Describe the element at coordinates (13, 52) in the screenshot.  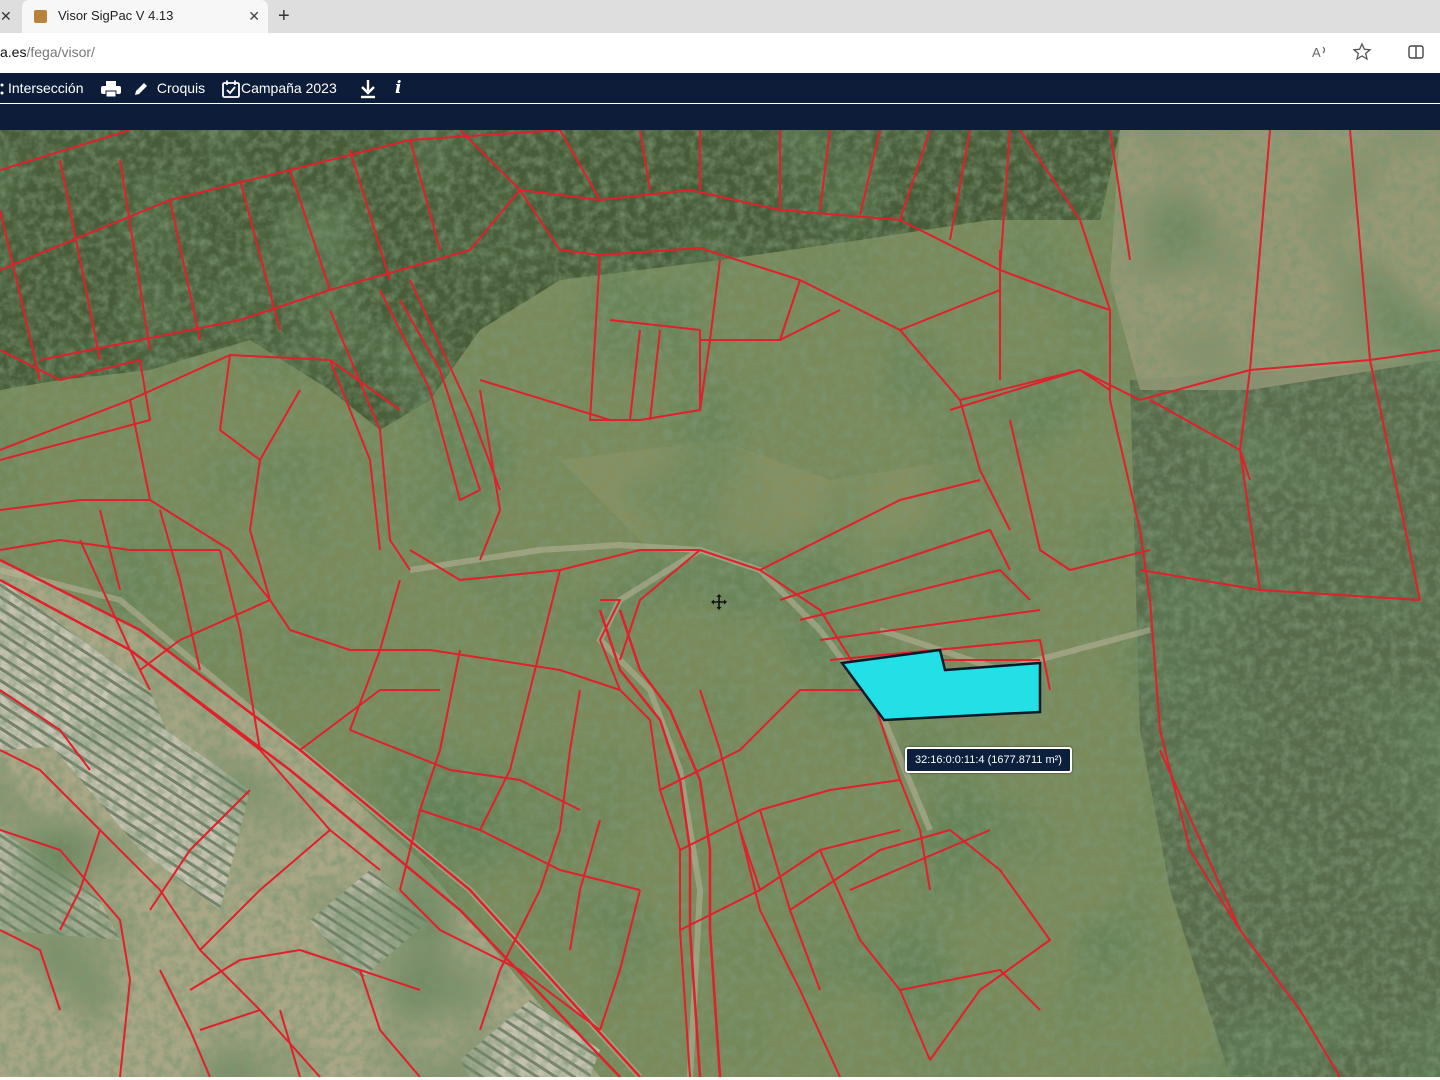
I see `url-host: a.es` at that location.